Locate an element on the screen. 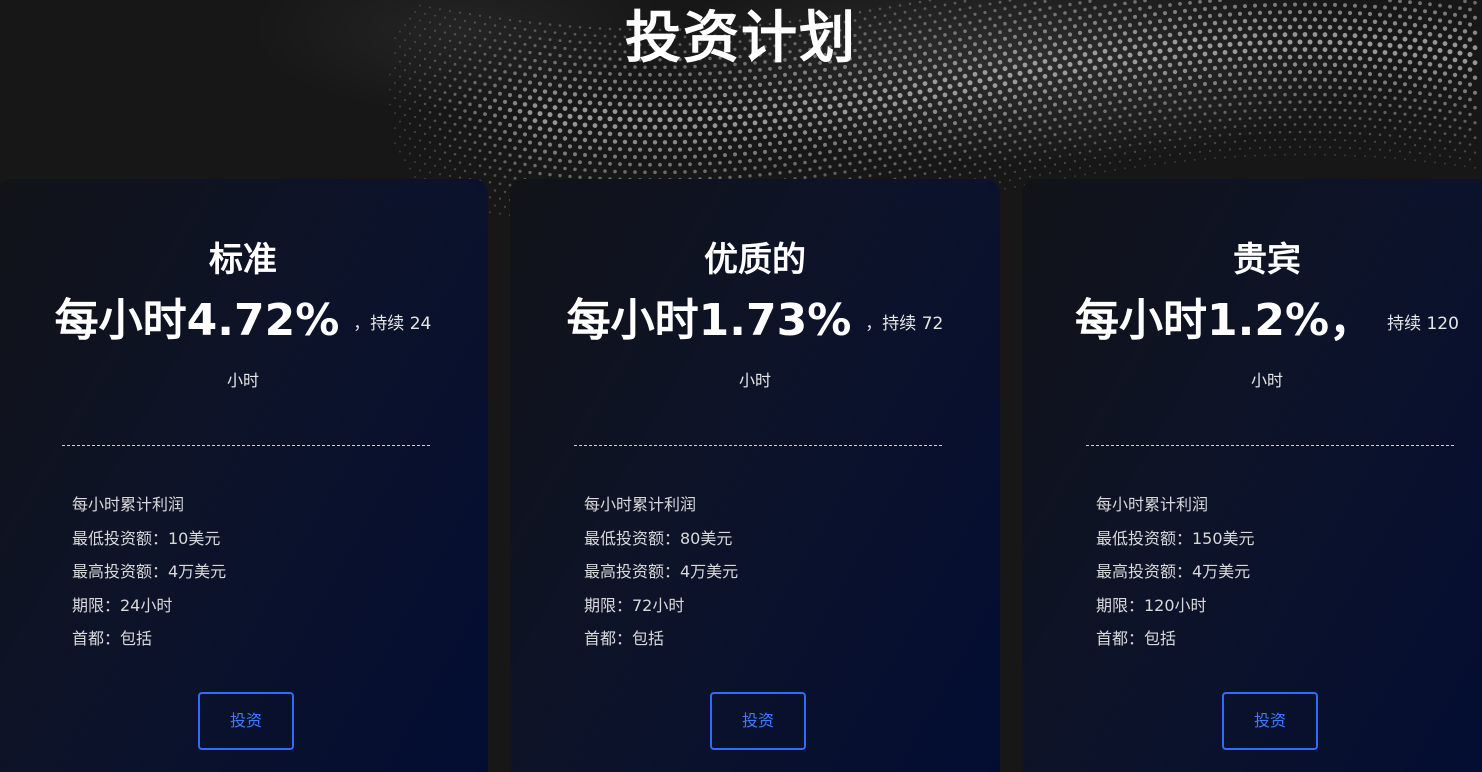 This screenshot has width=1482, height=772. detail-term: 期限：24小时 is located at coordinates (122, 605).